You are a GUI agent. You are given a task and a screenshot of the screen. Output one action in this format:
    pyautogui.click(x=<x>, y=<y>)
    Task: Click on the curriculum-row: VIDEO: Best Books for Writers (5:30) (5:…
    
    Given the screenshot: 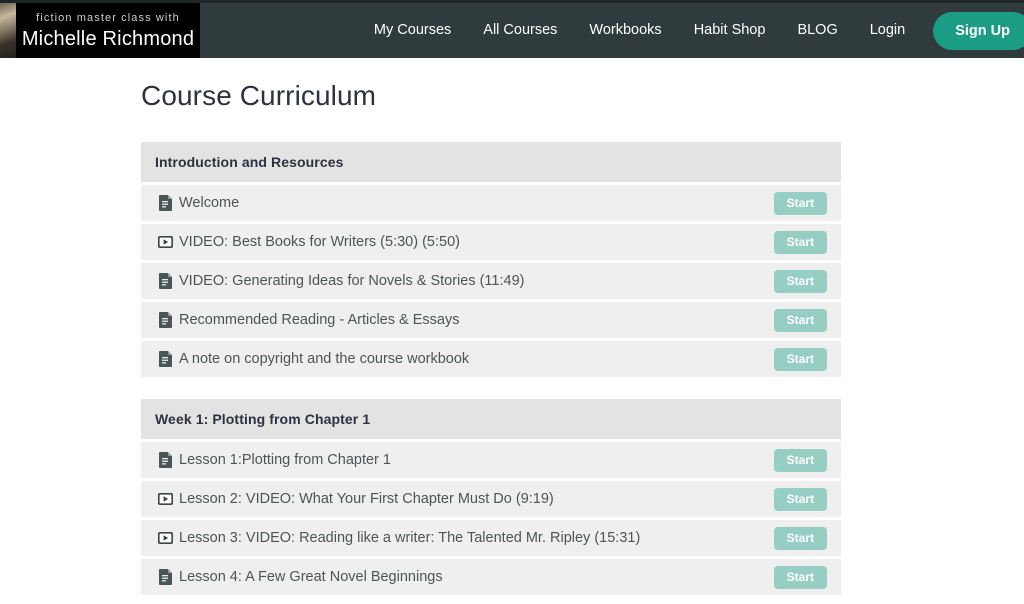 What is the action you would take?
    pyautogui.click(x=491, y=240)
    